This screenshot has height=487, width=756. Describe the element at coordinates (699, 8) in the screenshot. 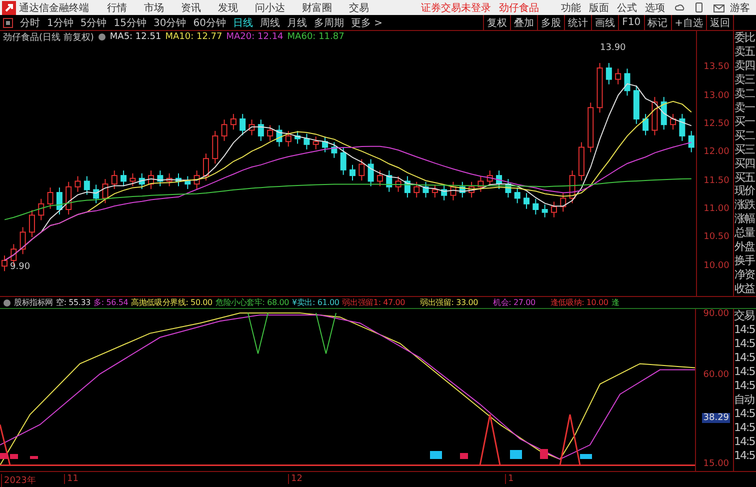

I see `phone-icon` at that location.